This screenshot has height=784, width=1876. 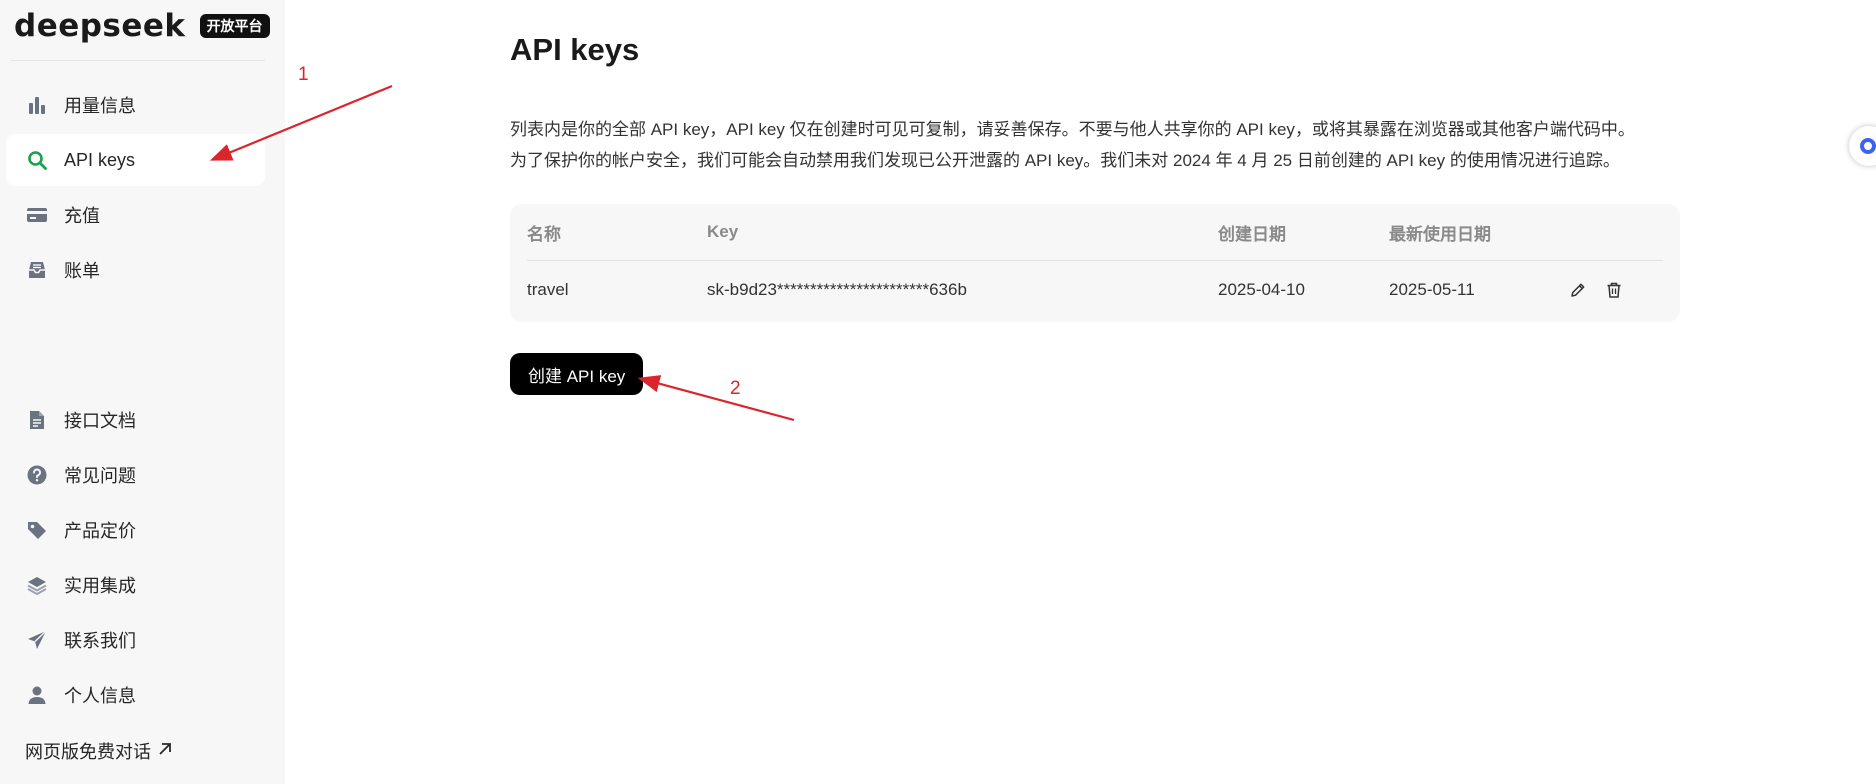 I want to click on brand: deepseek 开放平台, so click(x=142, y=26).